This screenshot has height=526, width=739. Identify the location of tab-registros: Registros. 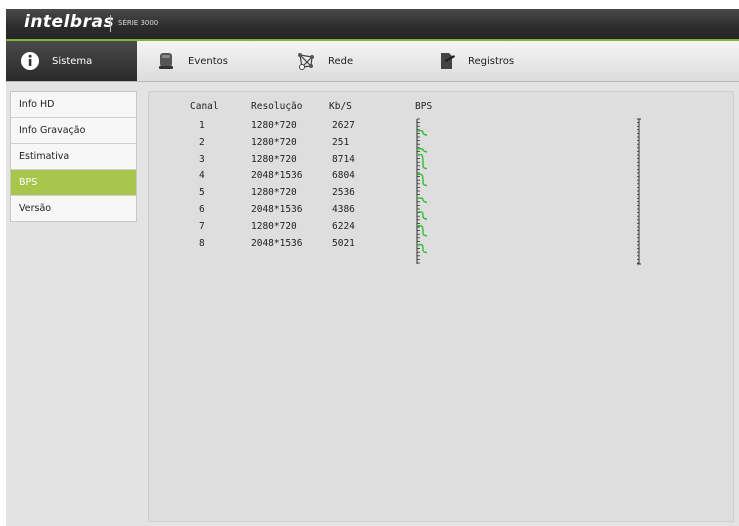
(475, 61).